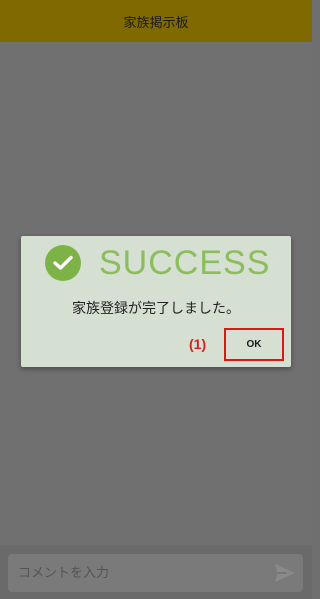 This screenshot has height=599, width=320. I want to click on ok-button: OK, so click(254, 344).